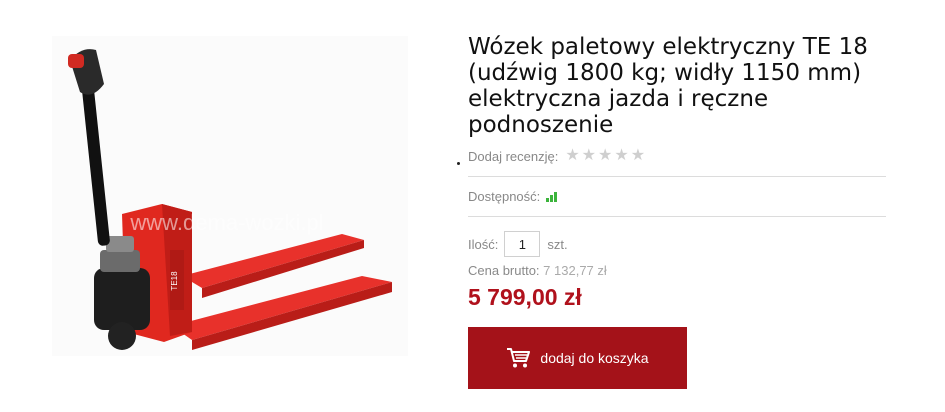  What do you see at coordinates (557, 244) in the screenshot?
I see `quantity-unit: szt.` at bounding box center [557, 244].